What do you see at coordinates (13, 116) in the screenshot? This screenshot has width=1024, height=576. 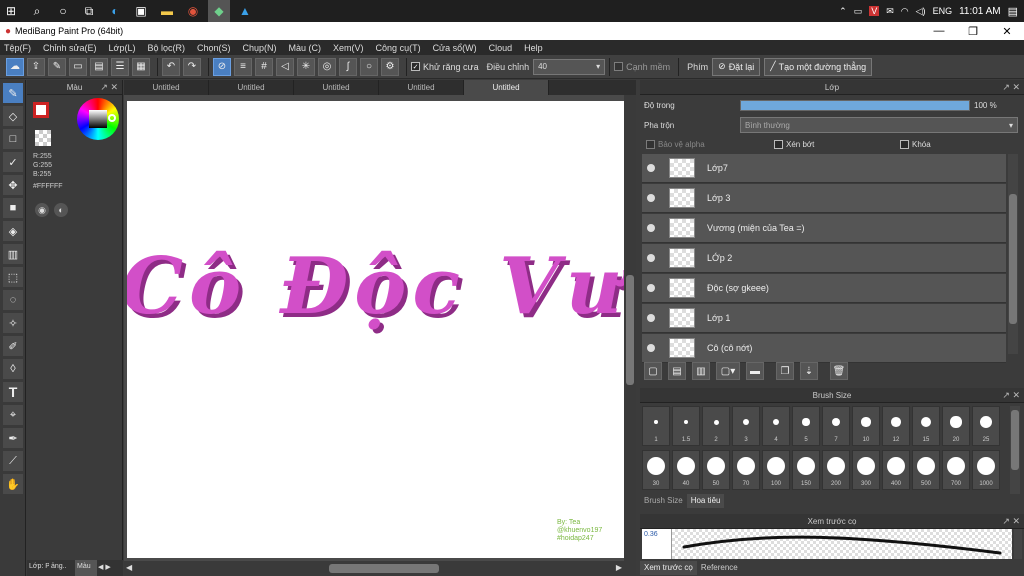 I see `eraser-tool-icon: ◇` at bounding box center [13, 116].